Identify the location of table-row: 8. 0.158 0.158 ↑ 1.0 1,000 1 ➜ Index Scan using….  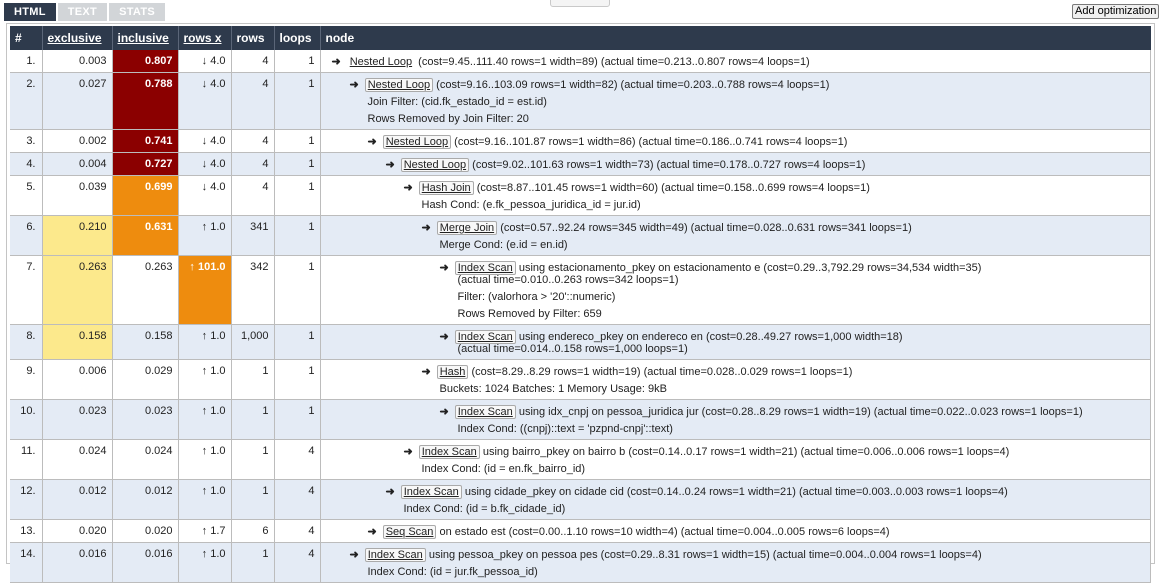
(580, 342).